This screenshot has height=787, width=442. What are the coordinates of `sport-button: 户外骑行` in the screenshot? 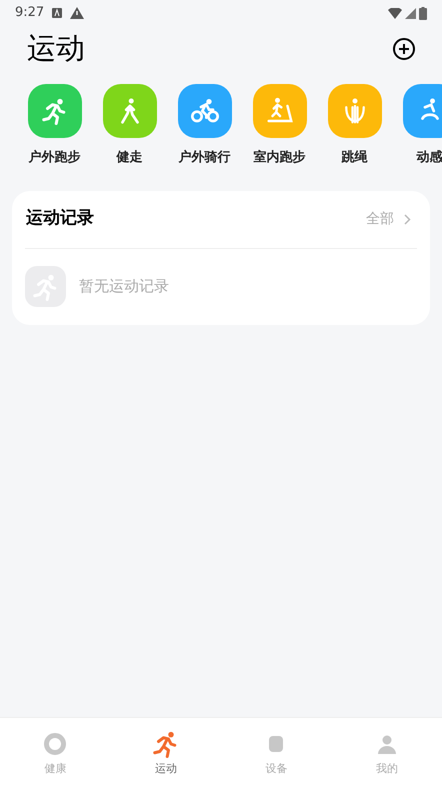 It's located at (204, 126).